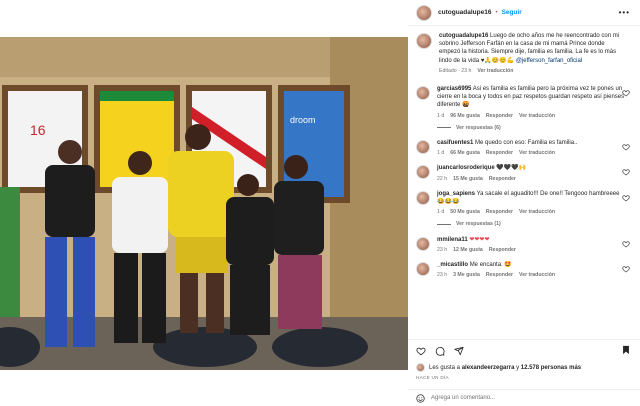  I want to click on view-replies-label: Ver respuestas (6), so click(478, 127).